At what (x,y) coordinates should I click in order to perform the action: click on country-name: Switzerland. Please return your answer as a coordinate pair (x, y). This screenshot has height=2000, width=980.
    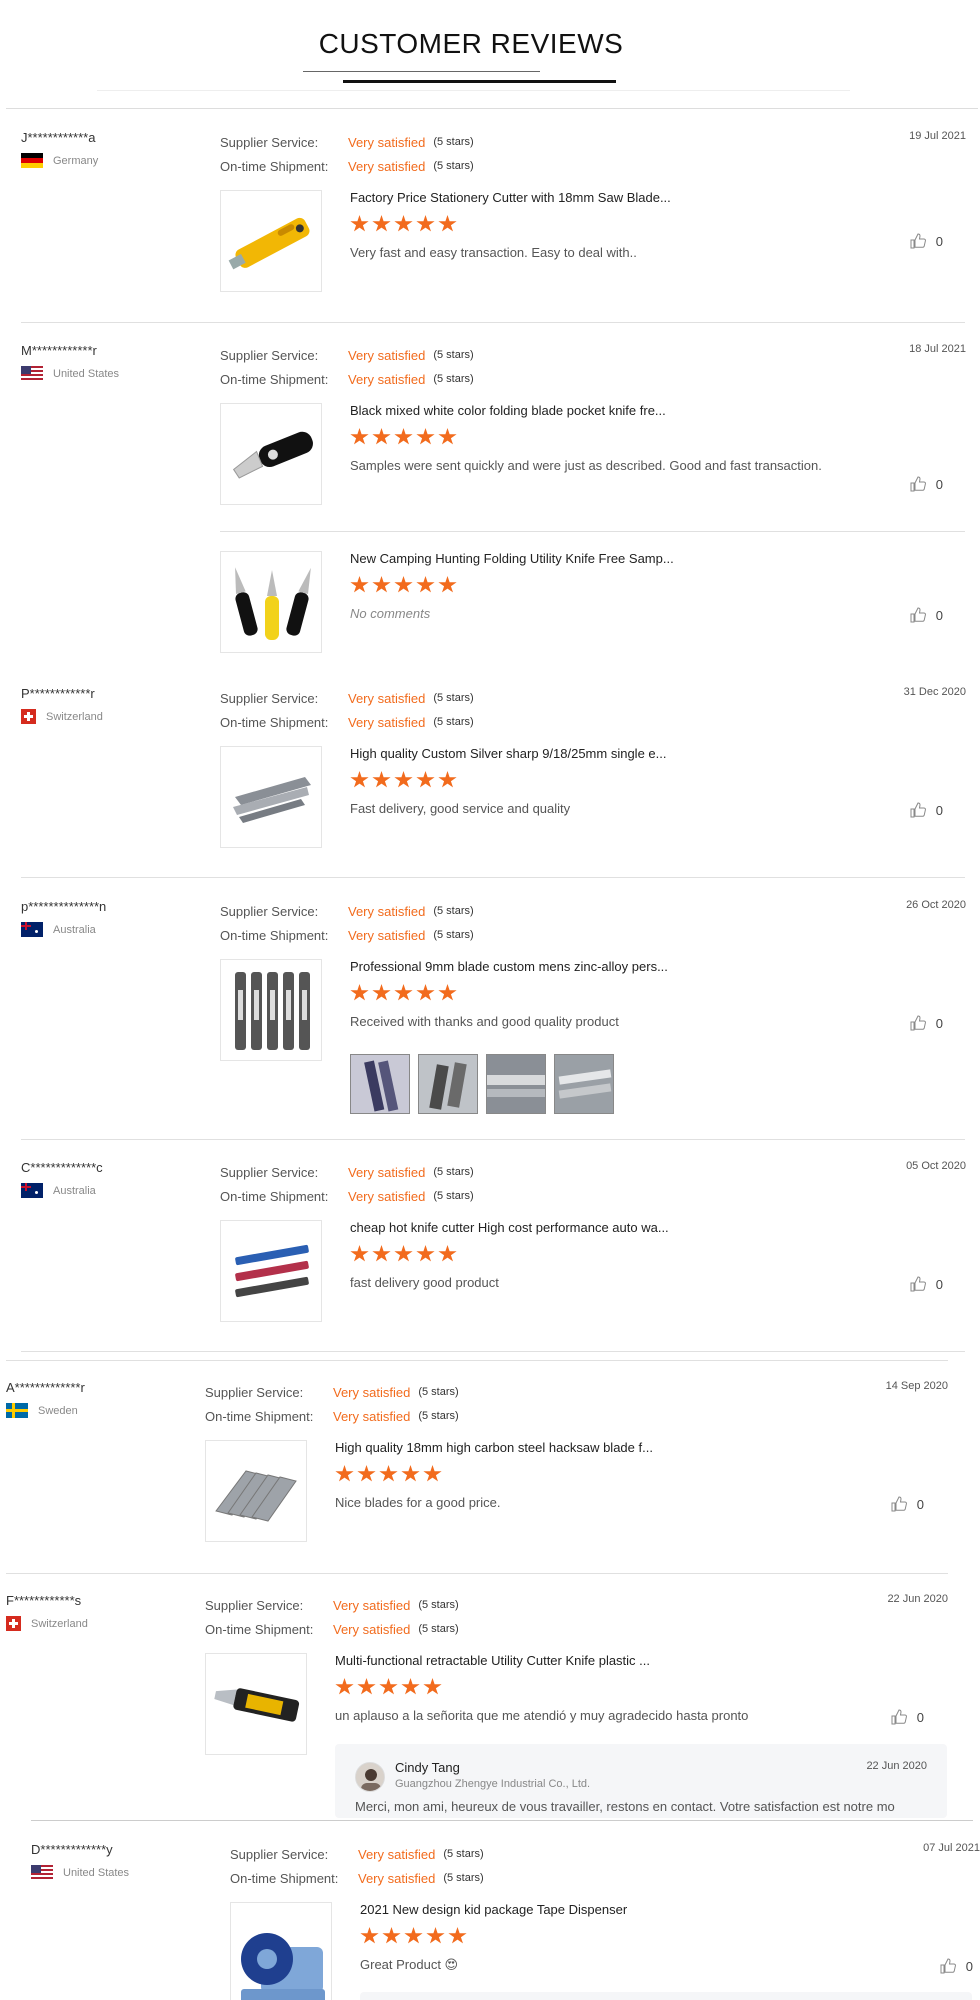
    Looking at the image, I should click on (59, 1623).